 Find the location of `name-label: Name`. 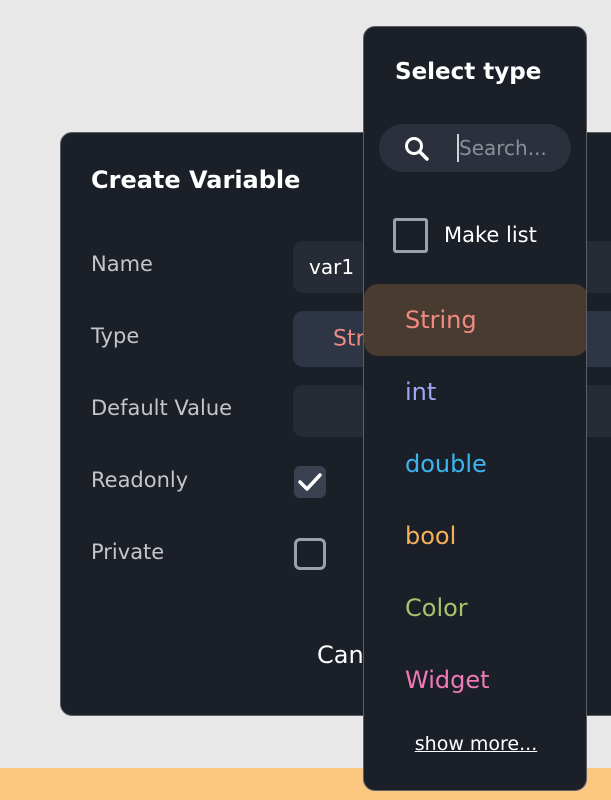

name-label: Name is located at coordinates (122, 264).